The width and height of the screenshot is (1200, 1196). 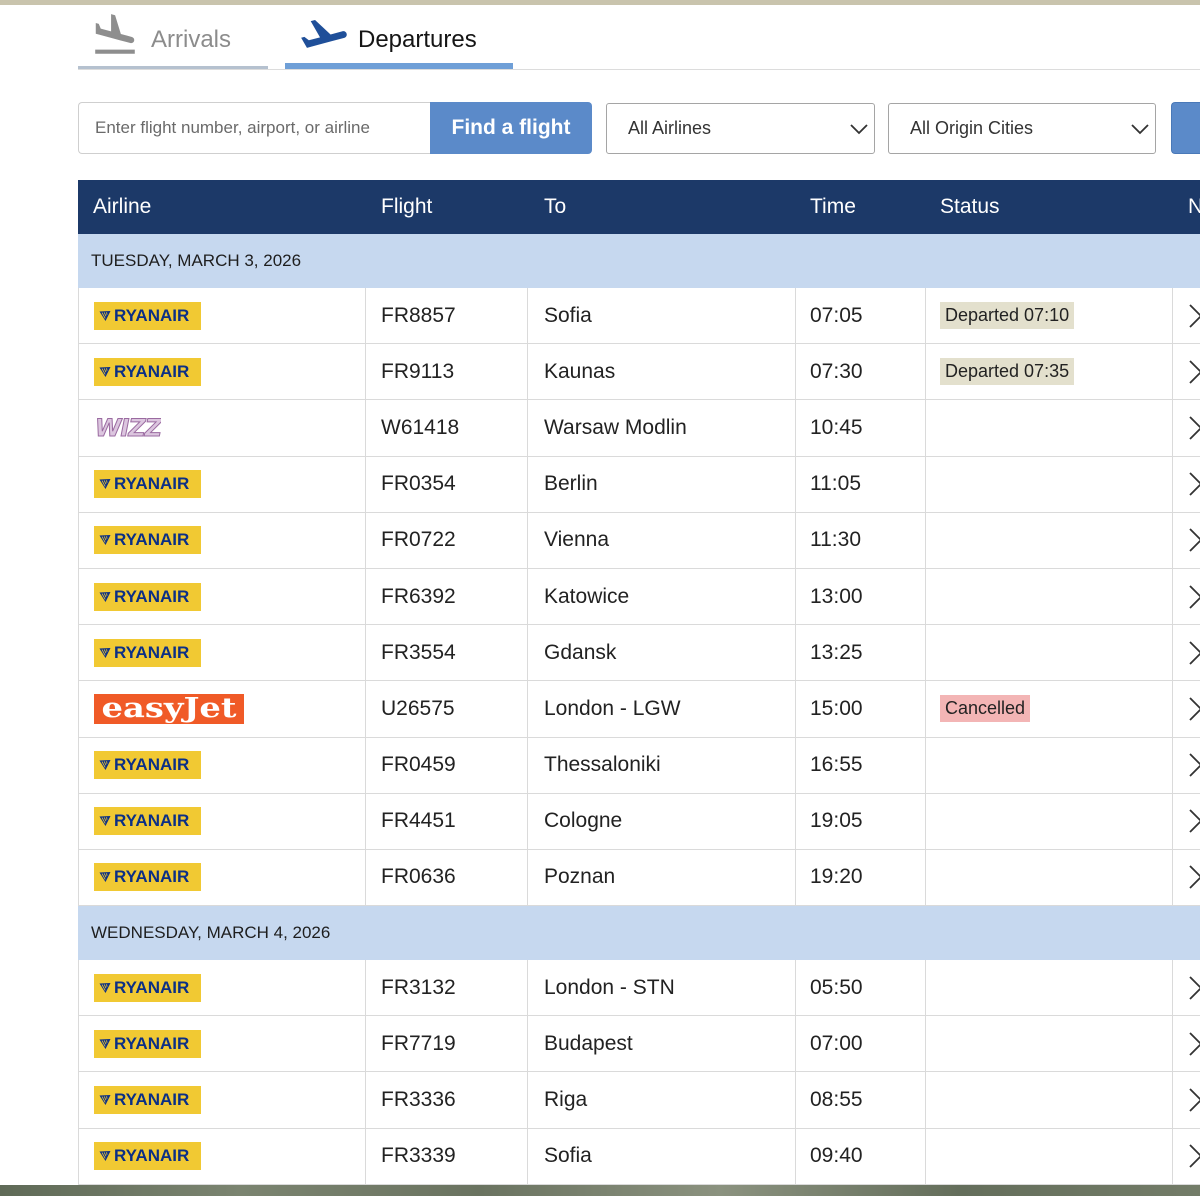 What do you see at coordinates (836, 877) in the screenshot?
I see `scheduled-time: 19:20` at bounding box center [836, 877].